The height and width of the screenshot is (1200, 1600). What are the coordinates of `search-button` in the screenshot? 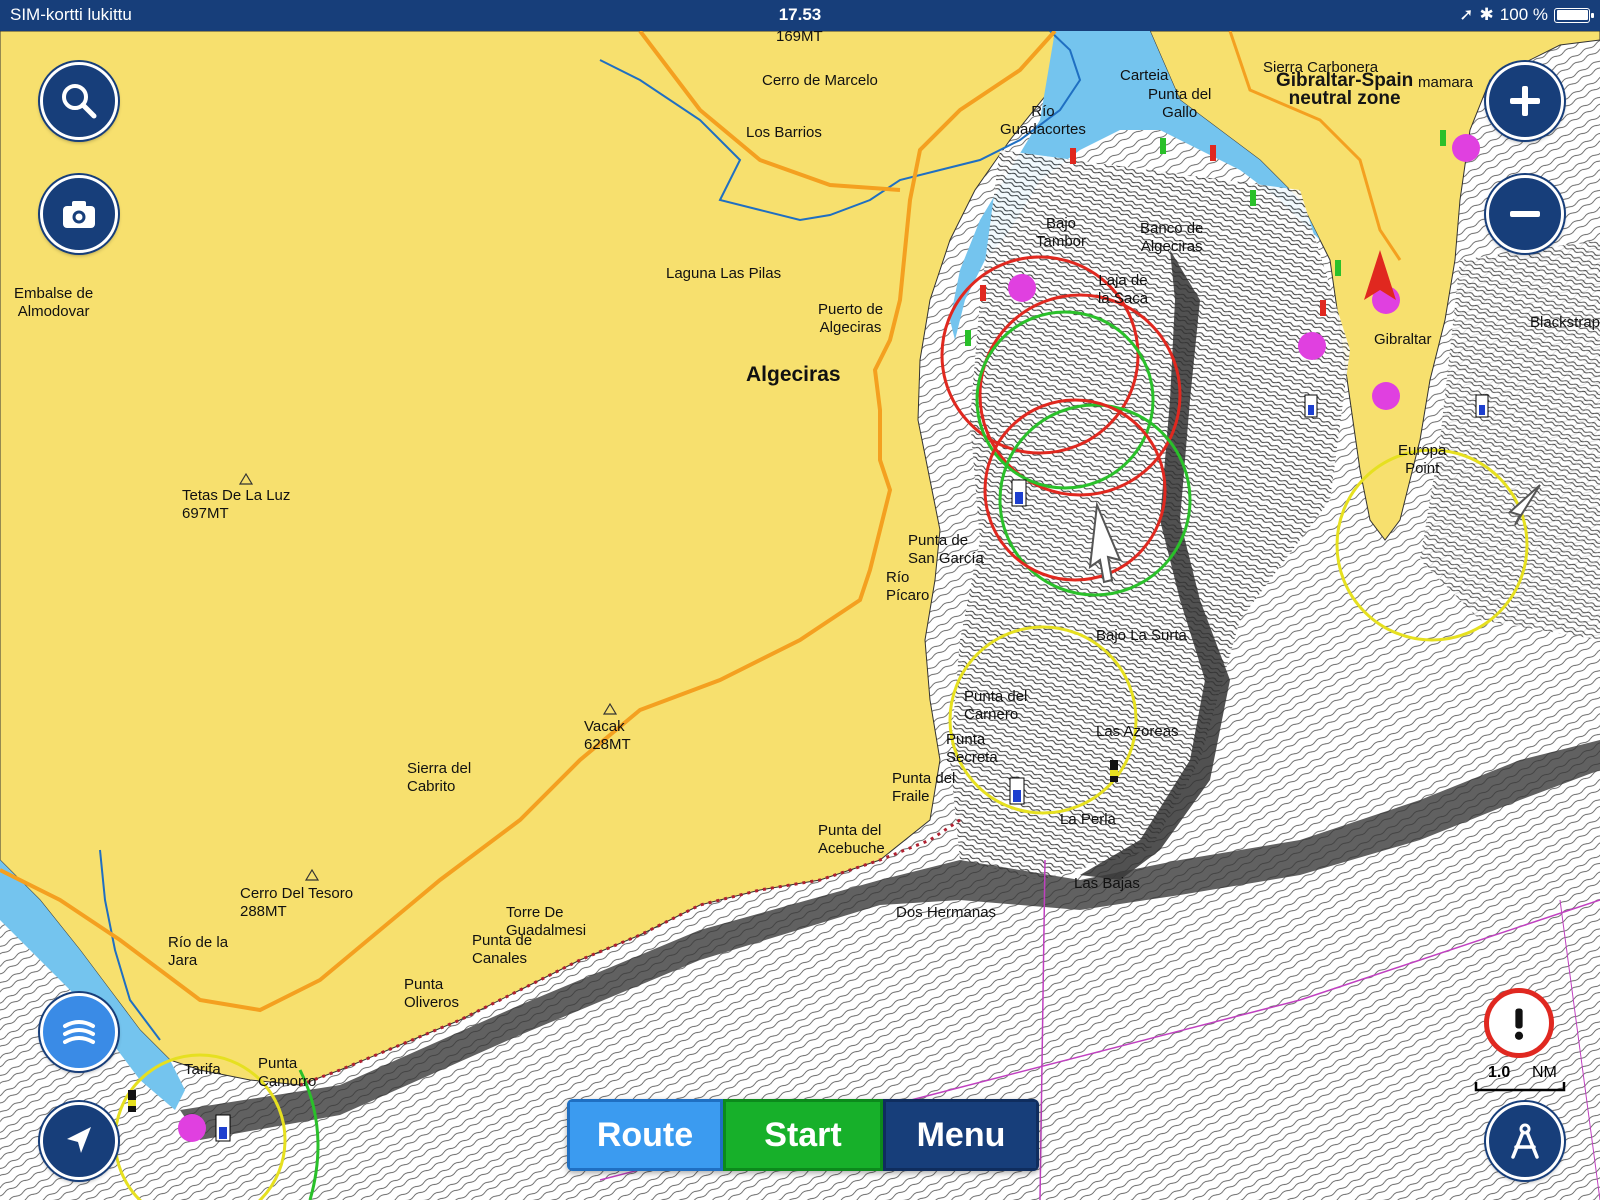 It's located at (79, 101).